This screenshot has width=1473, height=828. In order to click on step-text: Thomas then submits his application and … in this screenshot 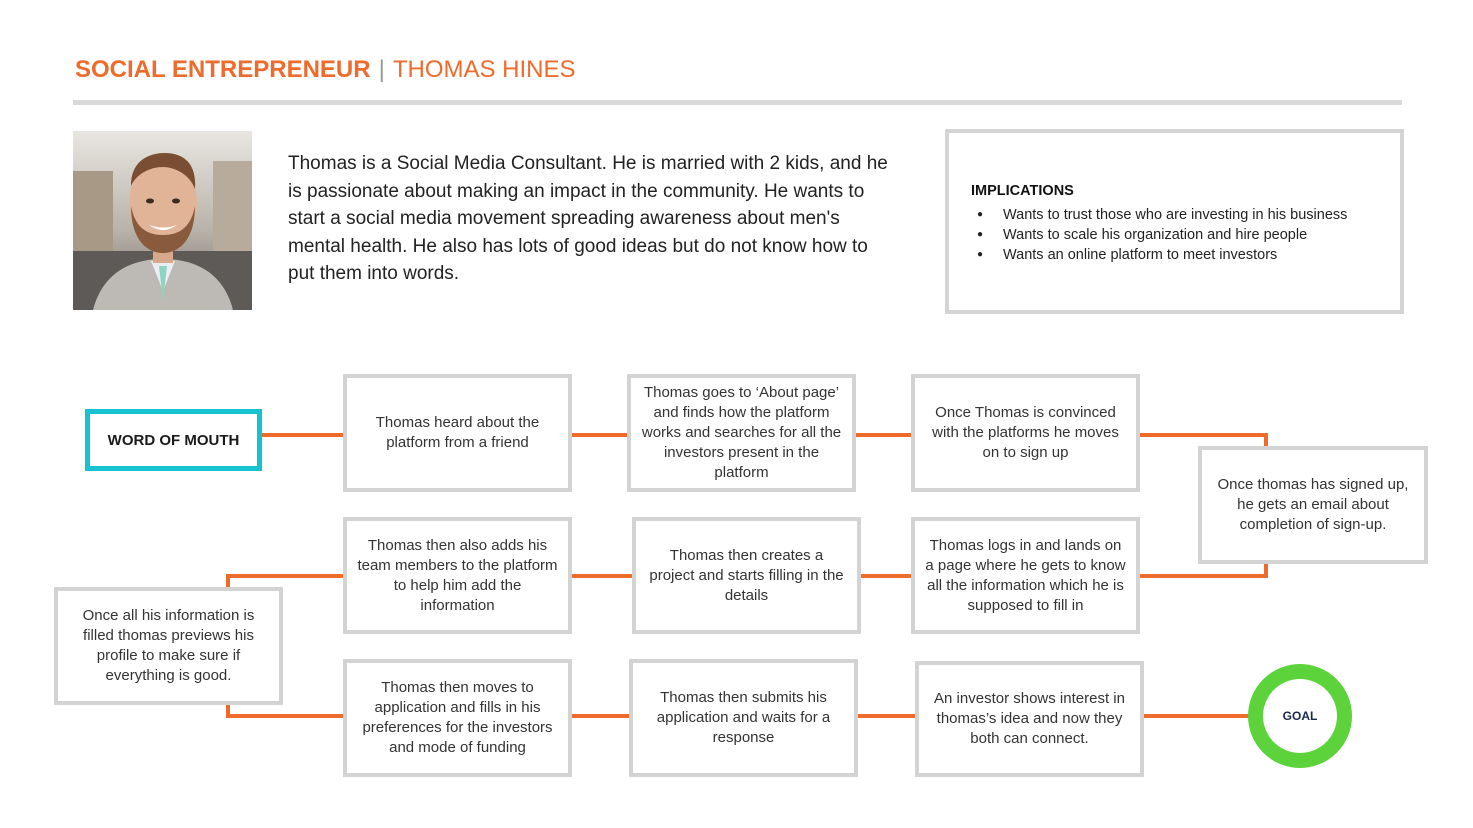, I will do `click(743, 717)`.